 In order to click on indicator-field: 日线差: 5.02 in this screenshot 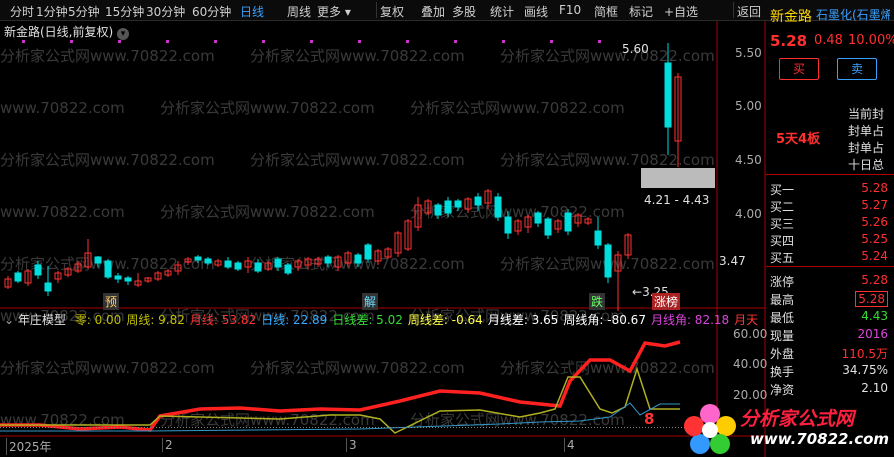, I will do `click(367, 320)`.